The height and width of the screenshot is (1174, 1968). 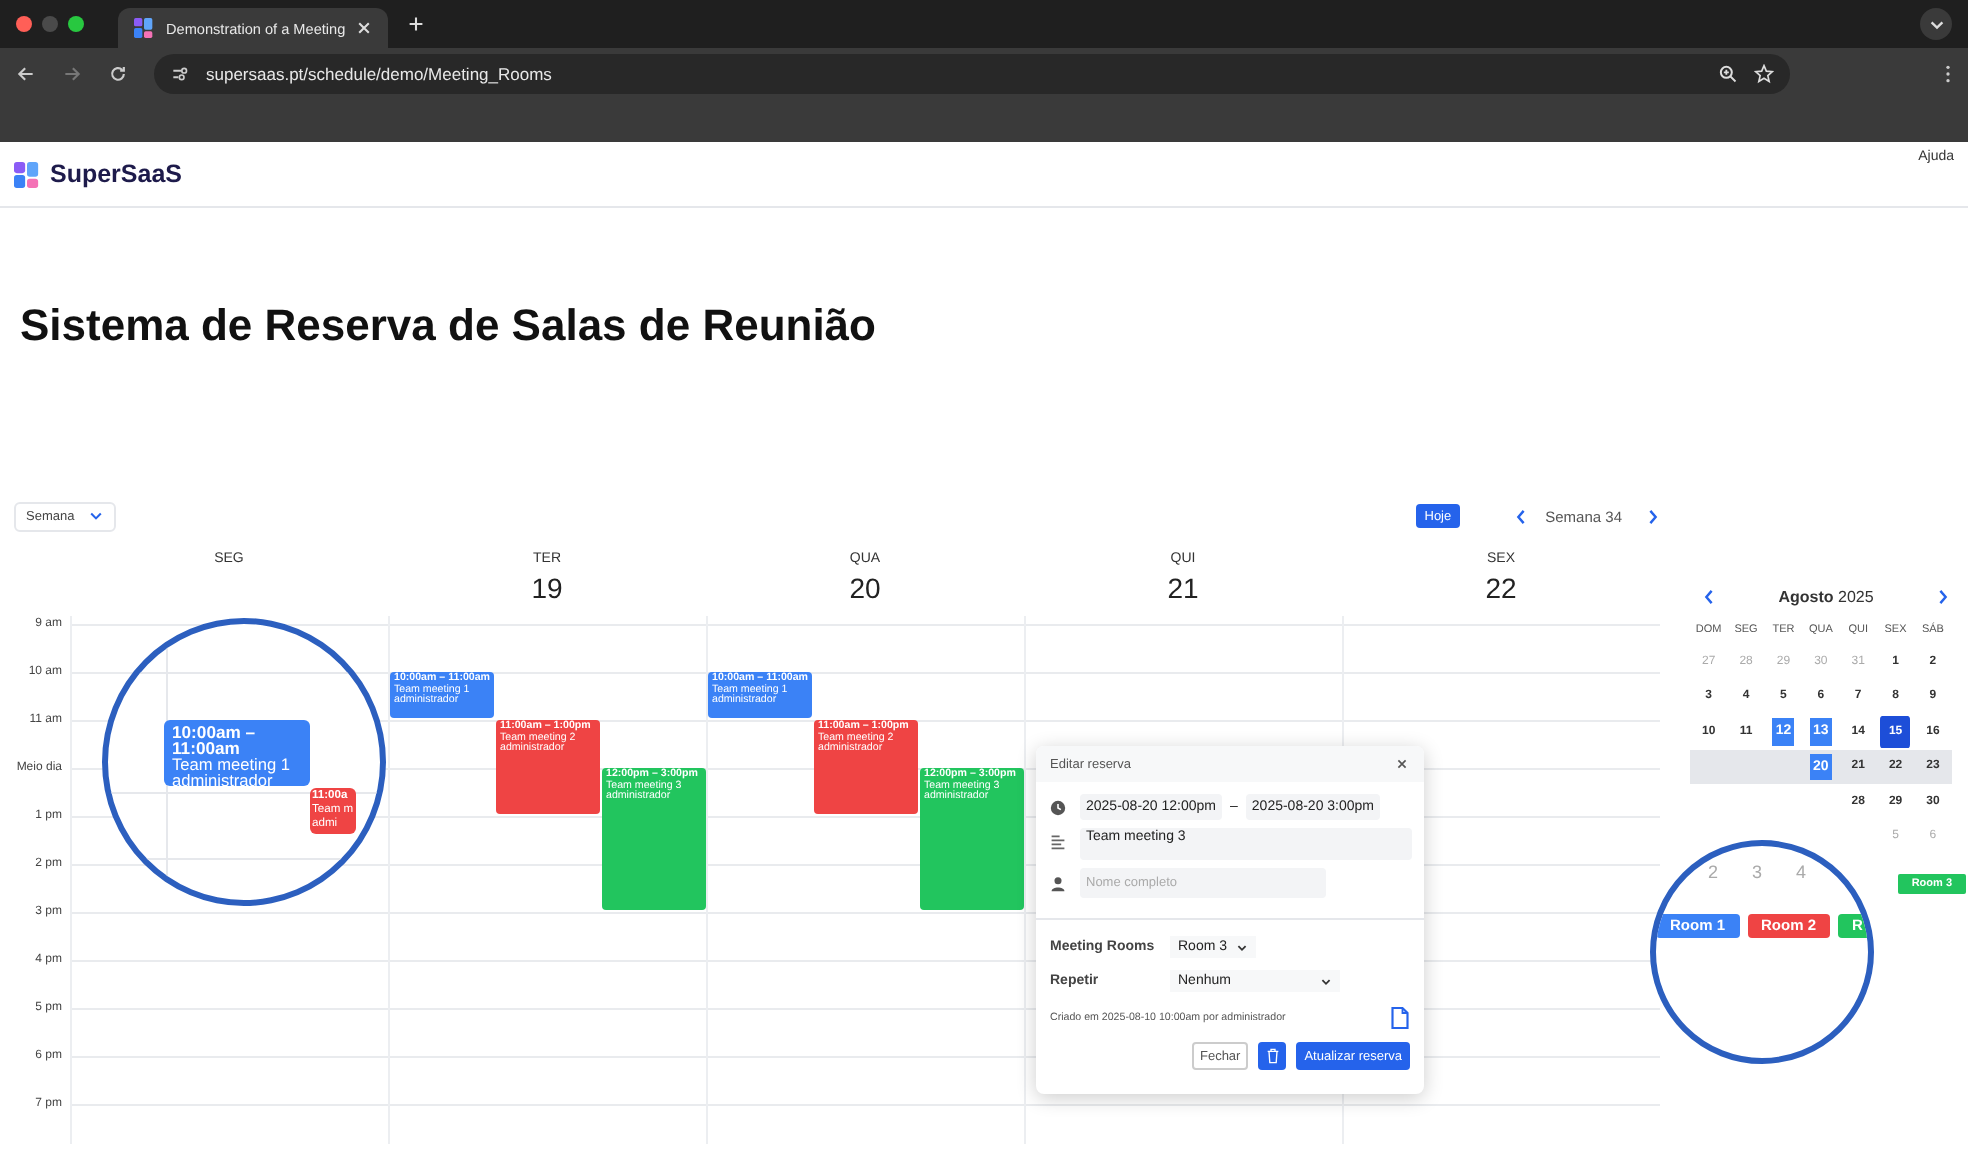 What do you see at coordinates (1058, 842) in the screenshot?
I see `text-lines-icon` at bounding box center [1058, 842].